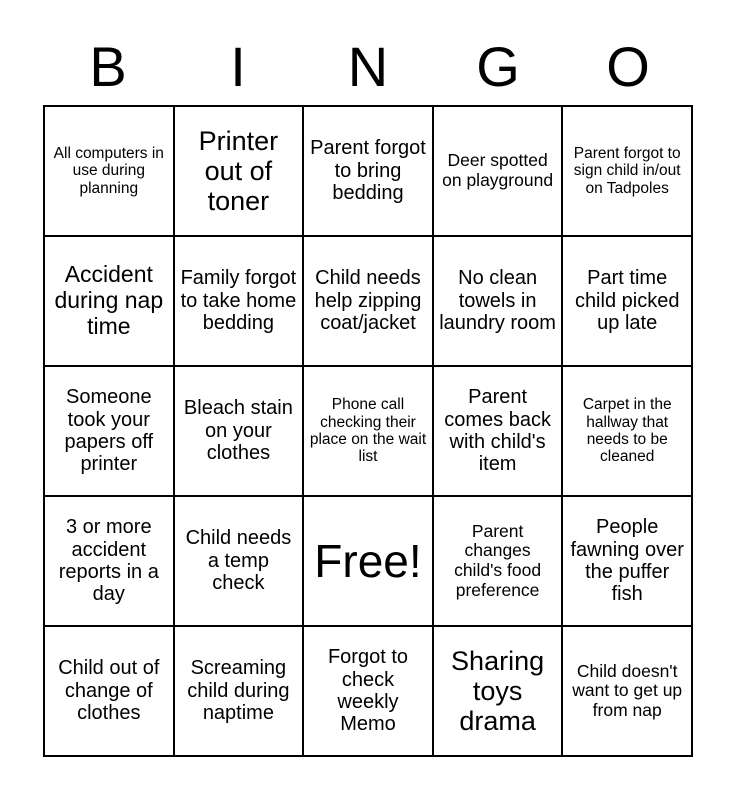  I want to click on bingo-cell-text: 3 or more accident reports in a day, so click(108, 561).